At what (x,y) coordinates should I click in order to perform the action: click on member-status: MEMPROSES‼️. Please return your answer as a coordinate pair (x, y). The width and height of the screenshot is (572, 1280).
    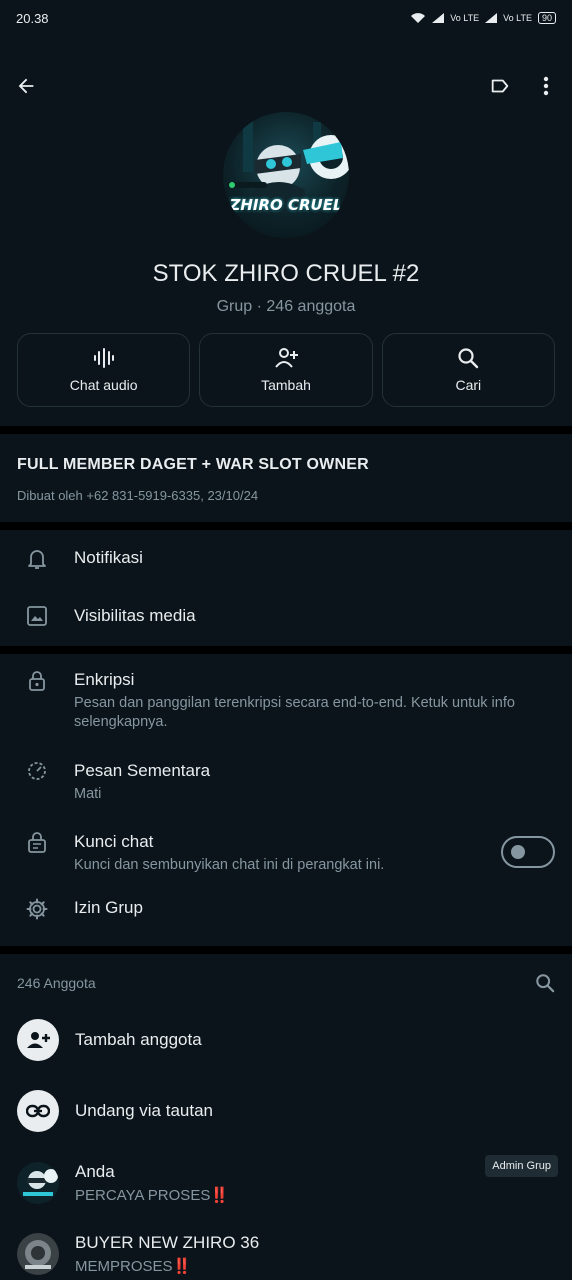
    Looking at the image, I should click on (133, 1266).